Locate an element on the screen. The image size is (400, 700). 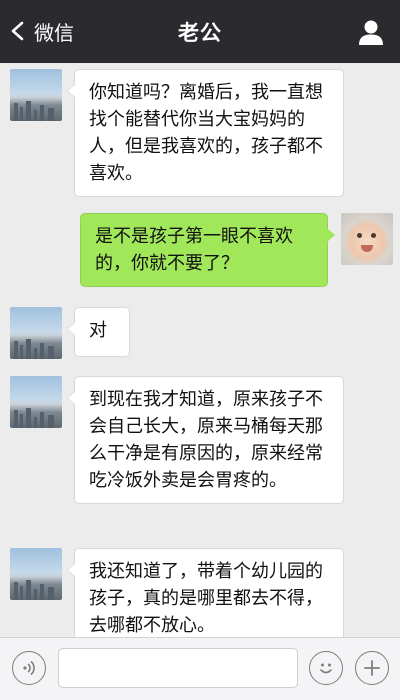
message-text: 对 is located at coordinates (98, 330).